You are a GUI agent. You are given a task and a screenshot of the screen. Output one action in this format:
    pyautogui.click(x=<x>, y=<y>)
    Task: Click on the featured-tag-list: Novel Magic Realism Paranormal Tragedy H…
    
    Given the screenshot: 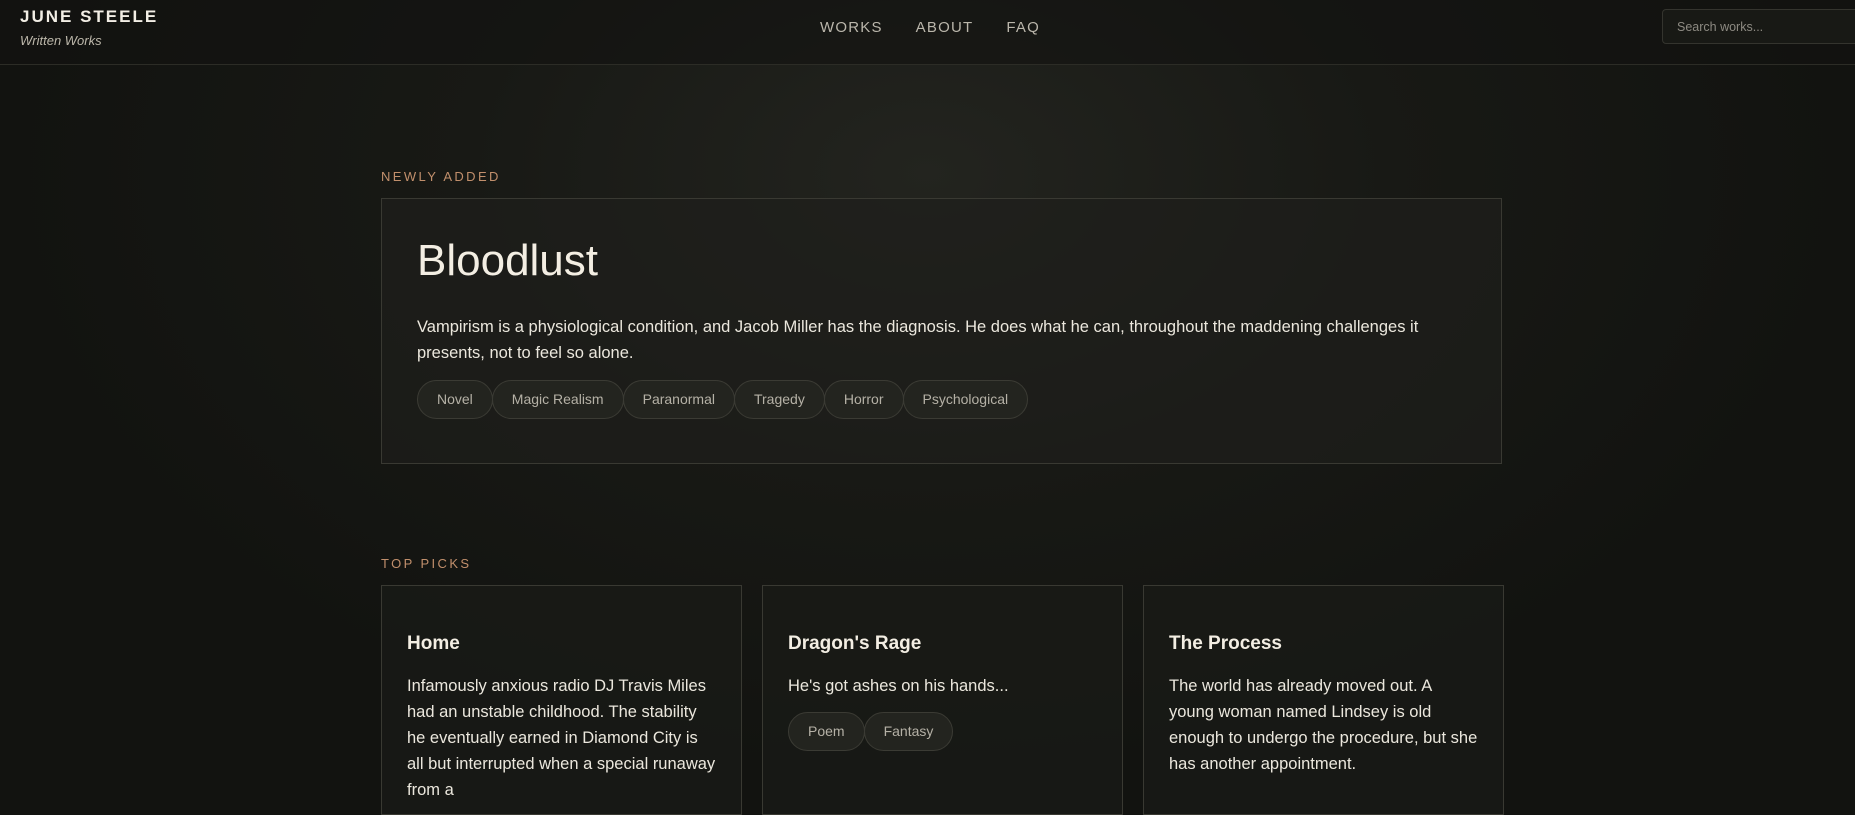 What is the action you would take?
    pyautogui.click(x=941, y=399)
    